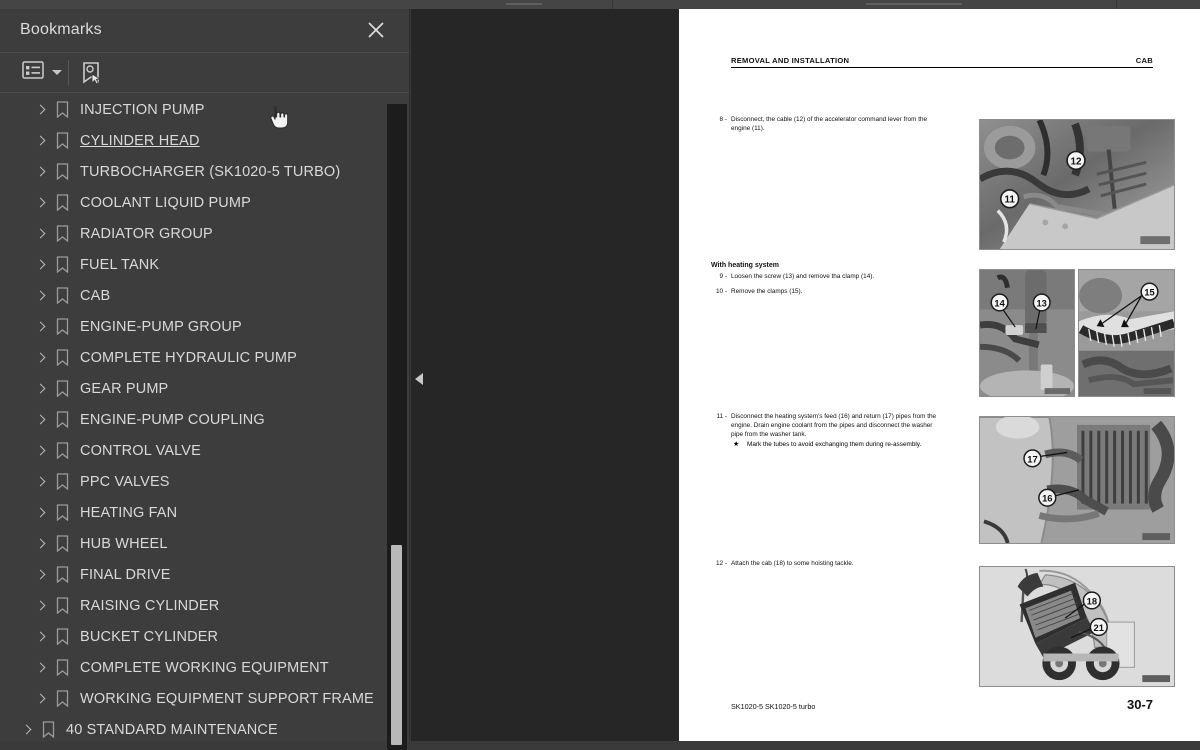 The width and height of the screenshot is (1200, 750). What do you see at coordinates (195, 264) in the screenshot?
I see `bookmark-item-fuel-tank: FUEL TANK` at bounding box center [195, 264].